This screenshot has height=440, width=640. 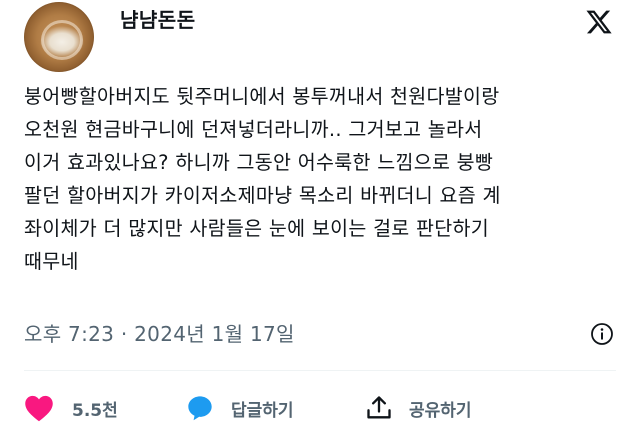 What do you see at coordinates (62, 40) in the screenshot?
I see `latte-art` at bounding box center [62, 40].